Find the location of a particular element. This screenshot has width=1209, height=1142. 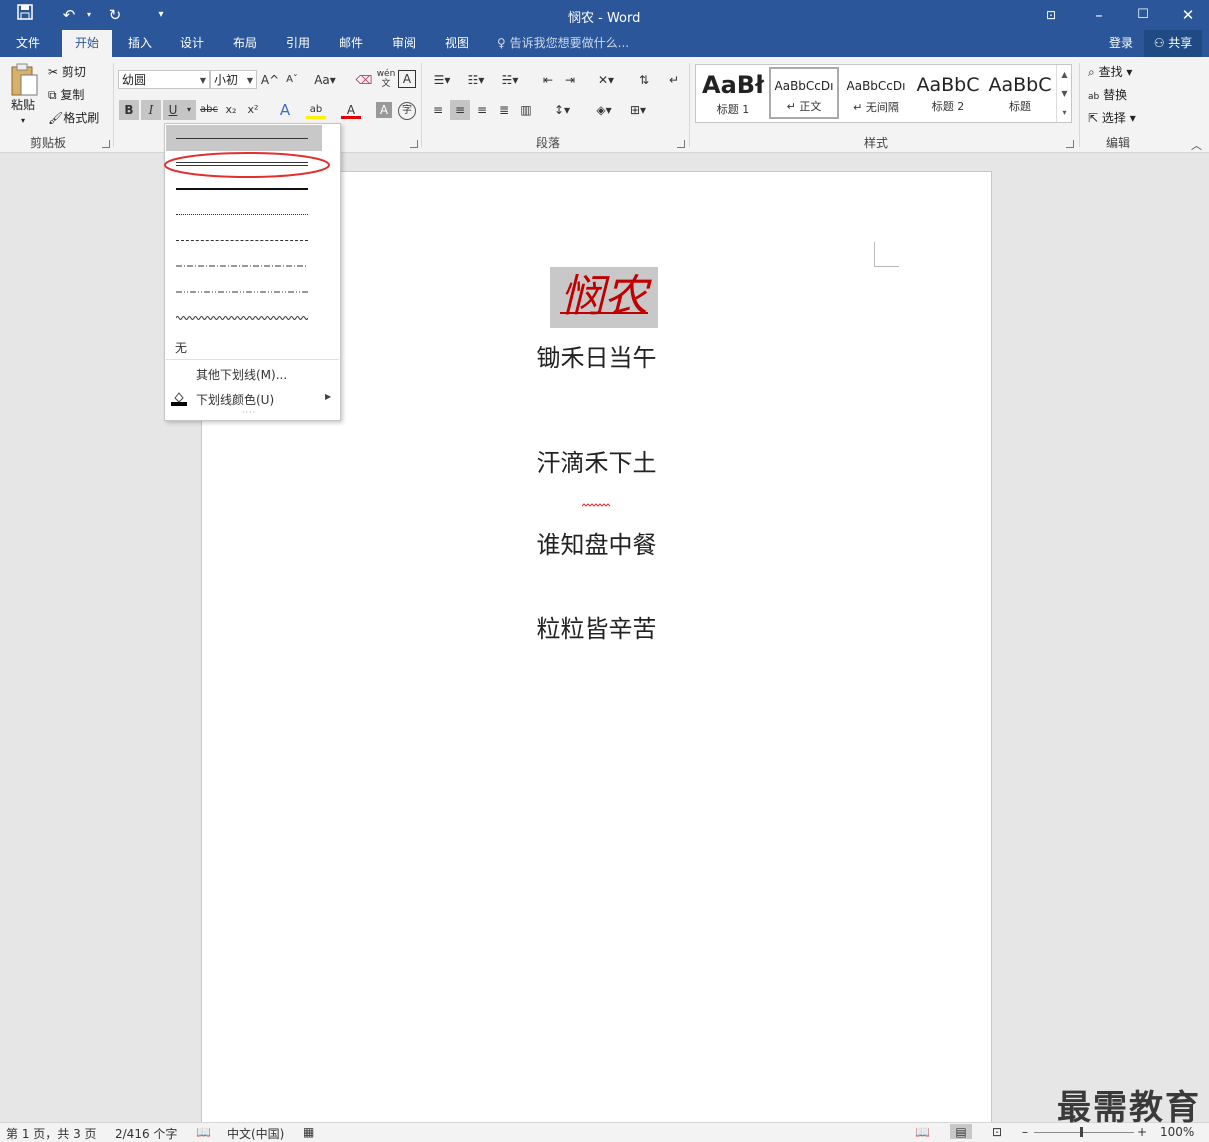

paragraph-launcher is located at coordinates (681, 144).